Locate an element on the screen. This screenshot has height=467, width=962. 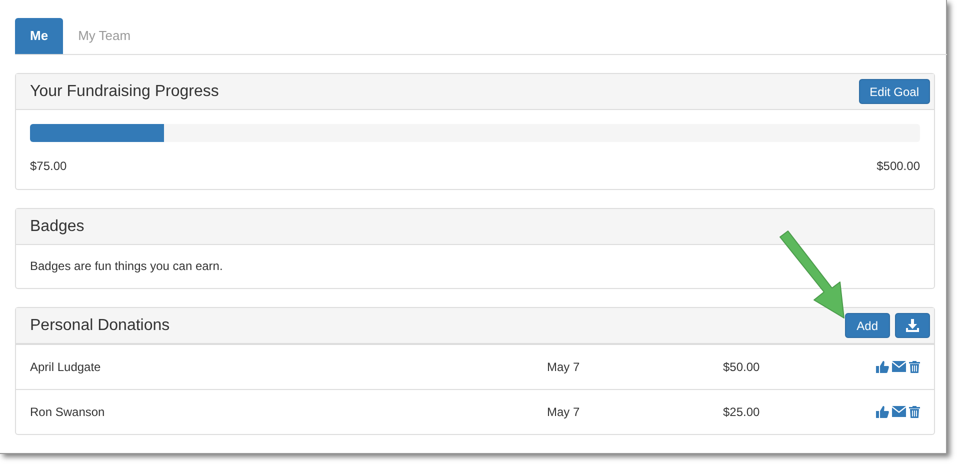
donor-name: April Ludgate is located at coordinates (65, 367).